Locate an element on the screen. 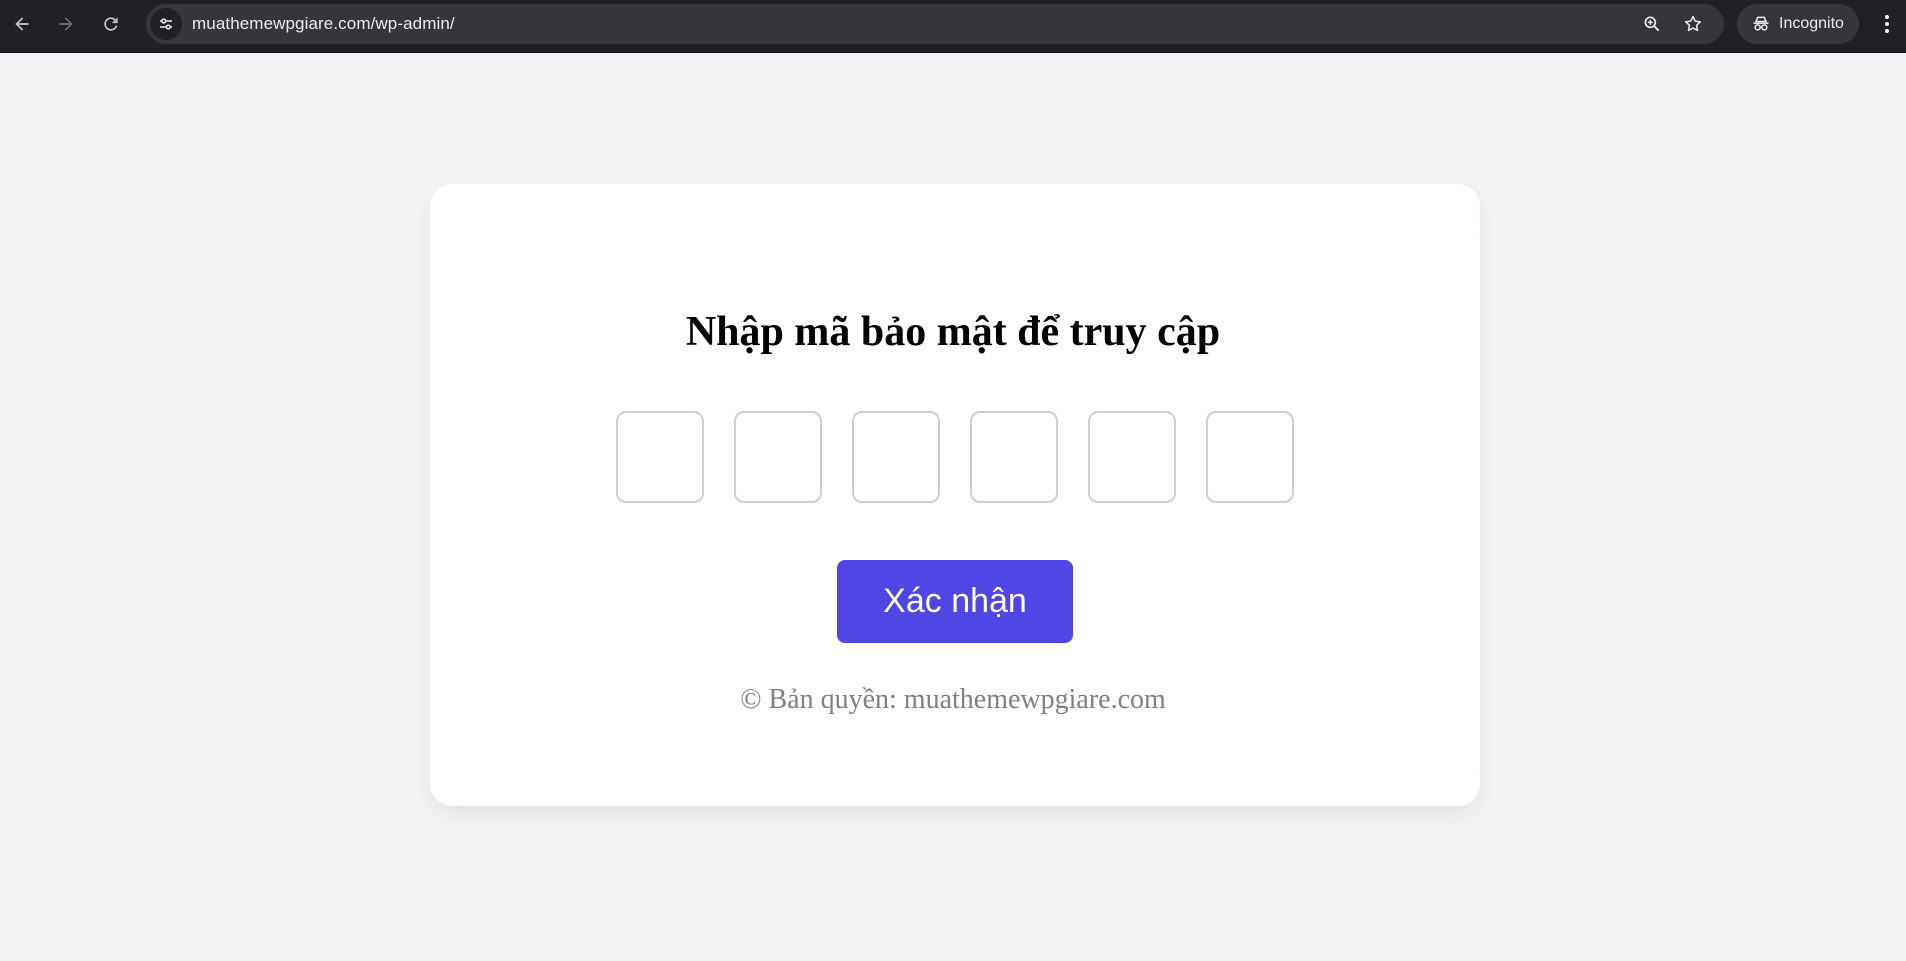  reload-icon is located at coordinates (111, 24).